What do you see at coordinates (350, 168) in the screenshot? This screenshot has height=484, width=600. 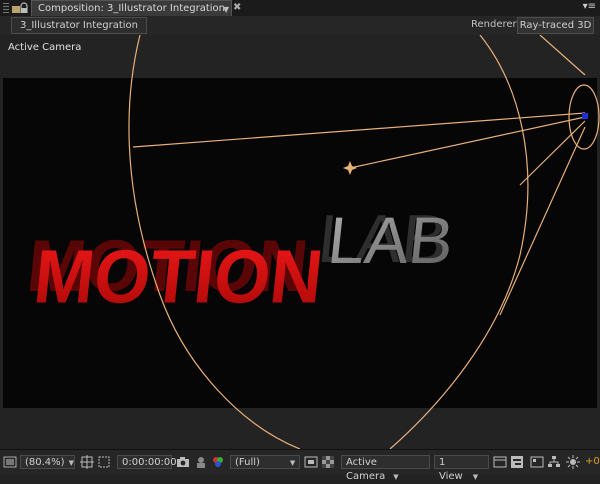 I see `camera-point-of-interest-icon` at bounding box center [350, 168].